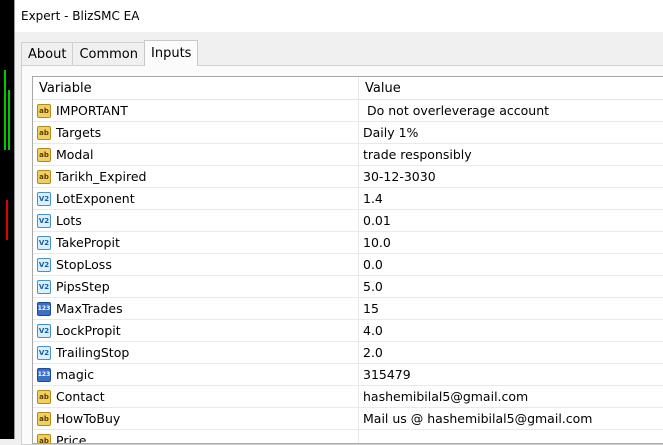 This screenshot has width=663, height=445. I want to click on value-cell: 5.0, so click(371, 286).